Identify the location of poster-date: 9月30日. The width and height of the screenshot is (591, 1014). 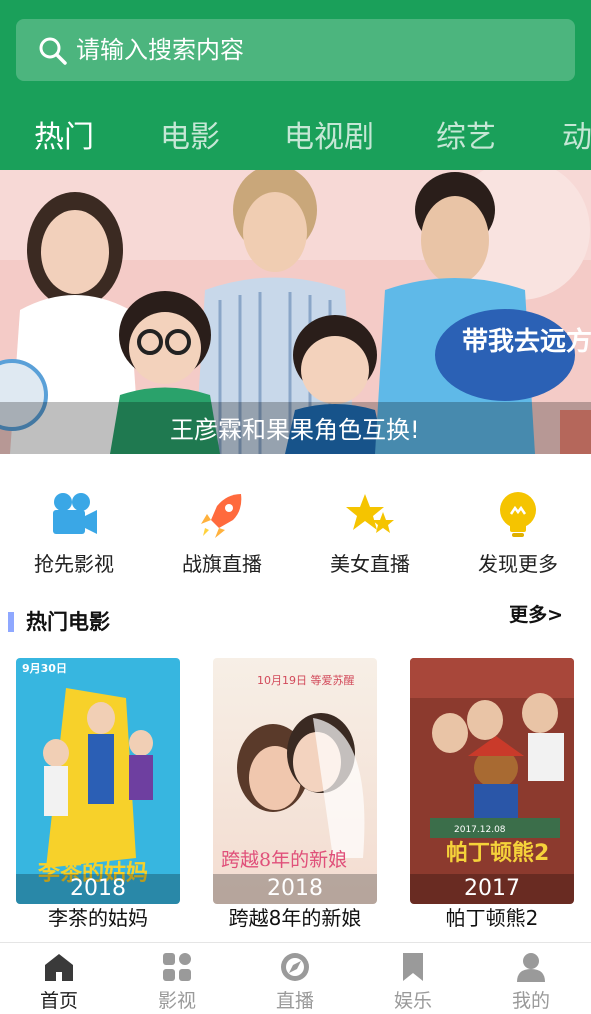
(44, 668).